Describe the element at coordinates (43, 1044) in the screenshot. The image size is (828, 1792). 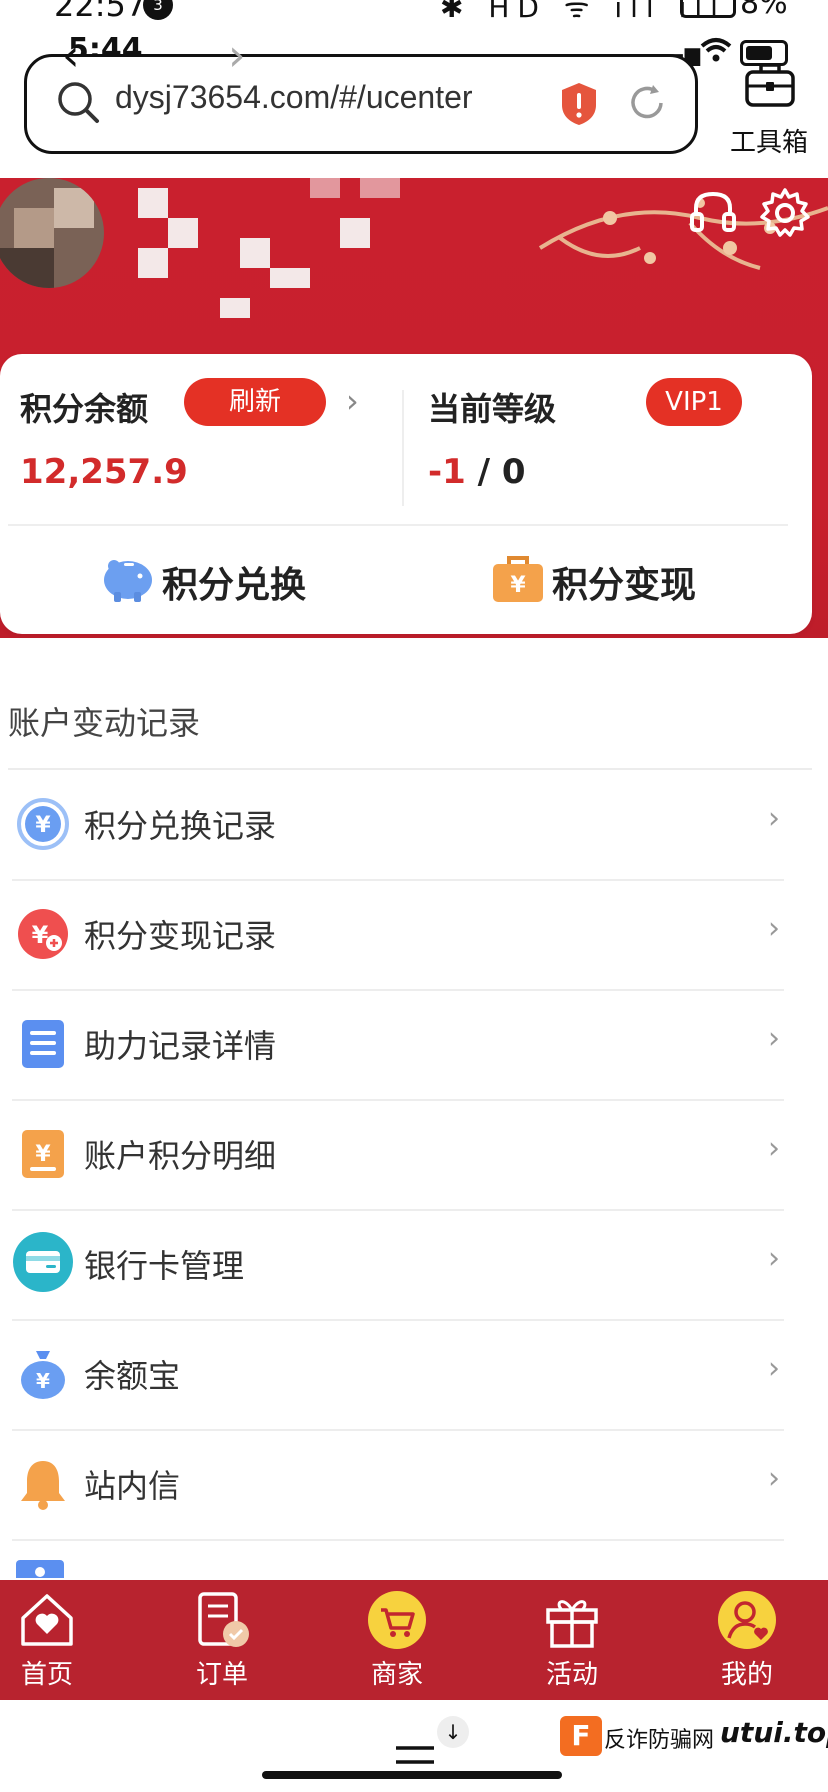
I see `document-icon` at that location.